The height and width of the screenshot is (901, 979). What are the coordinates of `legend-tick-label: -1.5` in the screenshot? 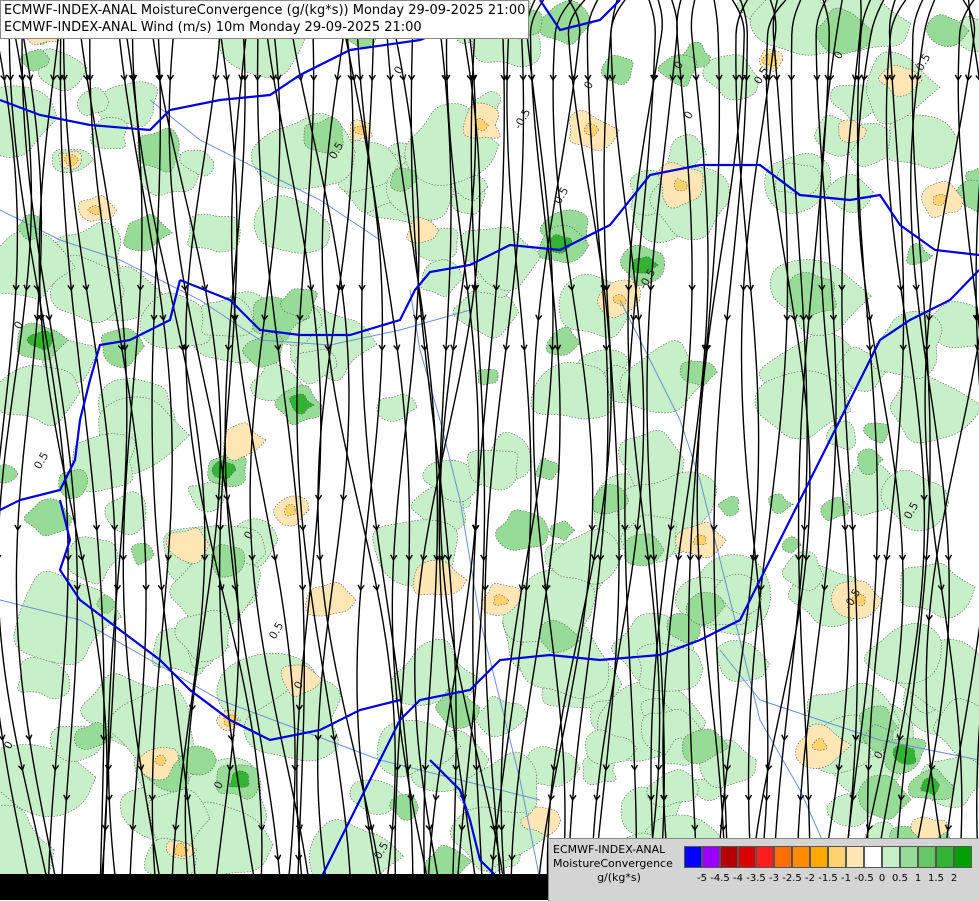 It's located at (828, 878).